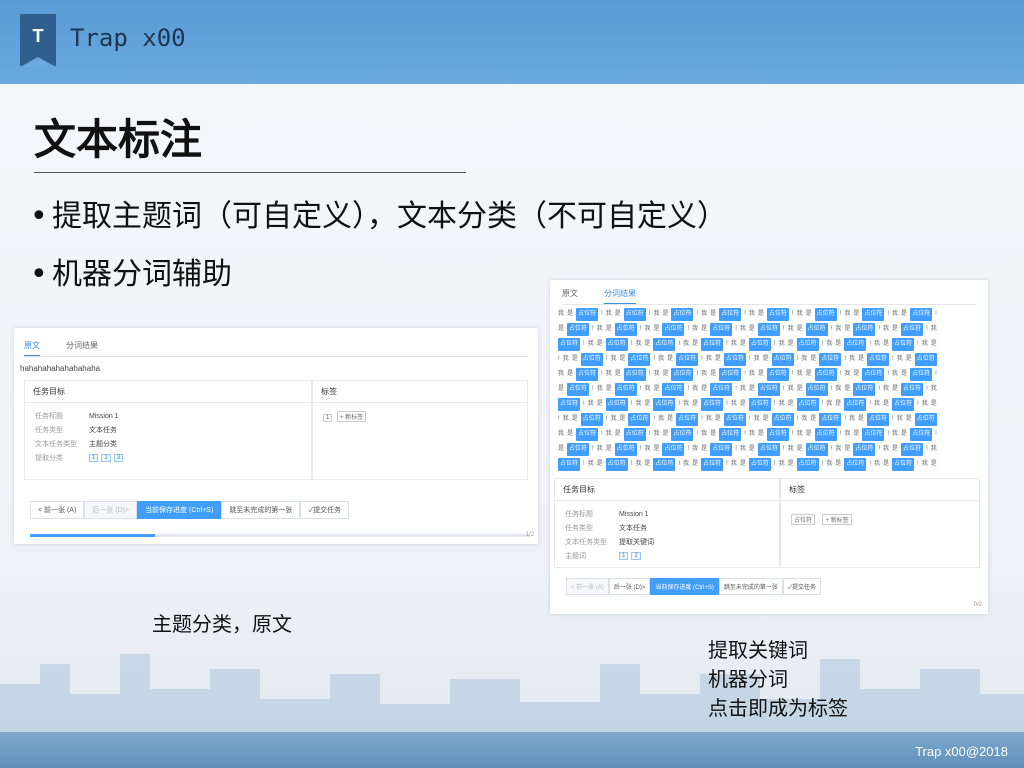  I want to click on category-chip: 3, so click(118, 458).